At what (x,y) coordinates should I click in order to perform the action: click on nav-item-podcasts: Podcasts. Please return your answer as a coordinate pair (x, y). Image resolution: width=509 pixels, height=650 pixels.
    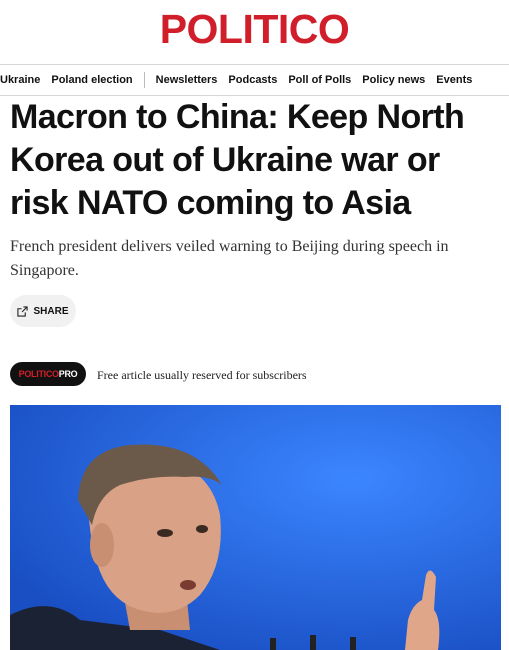
    Looking at the image, I should click on (252, 80).